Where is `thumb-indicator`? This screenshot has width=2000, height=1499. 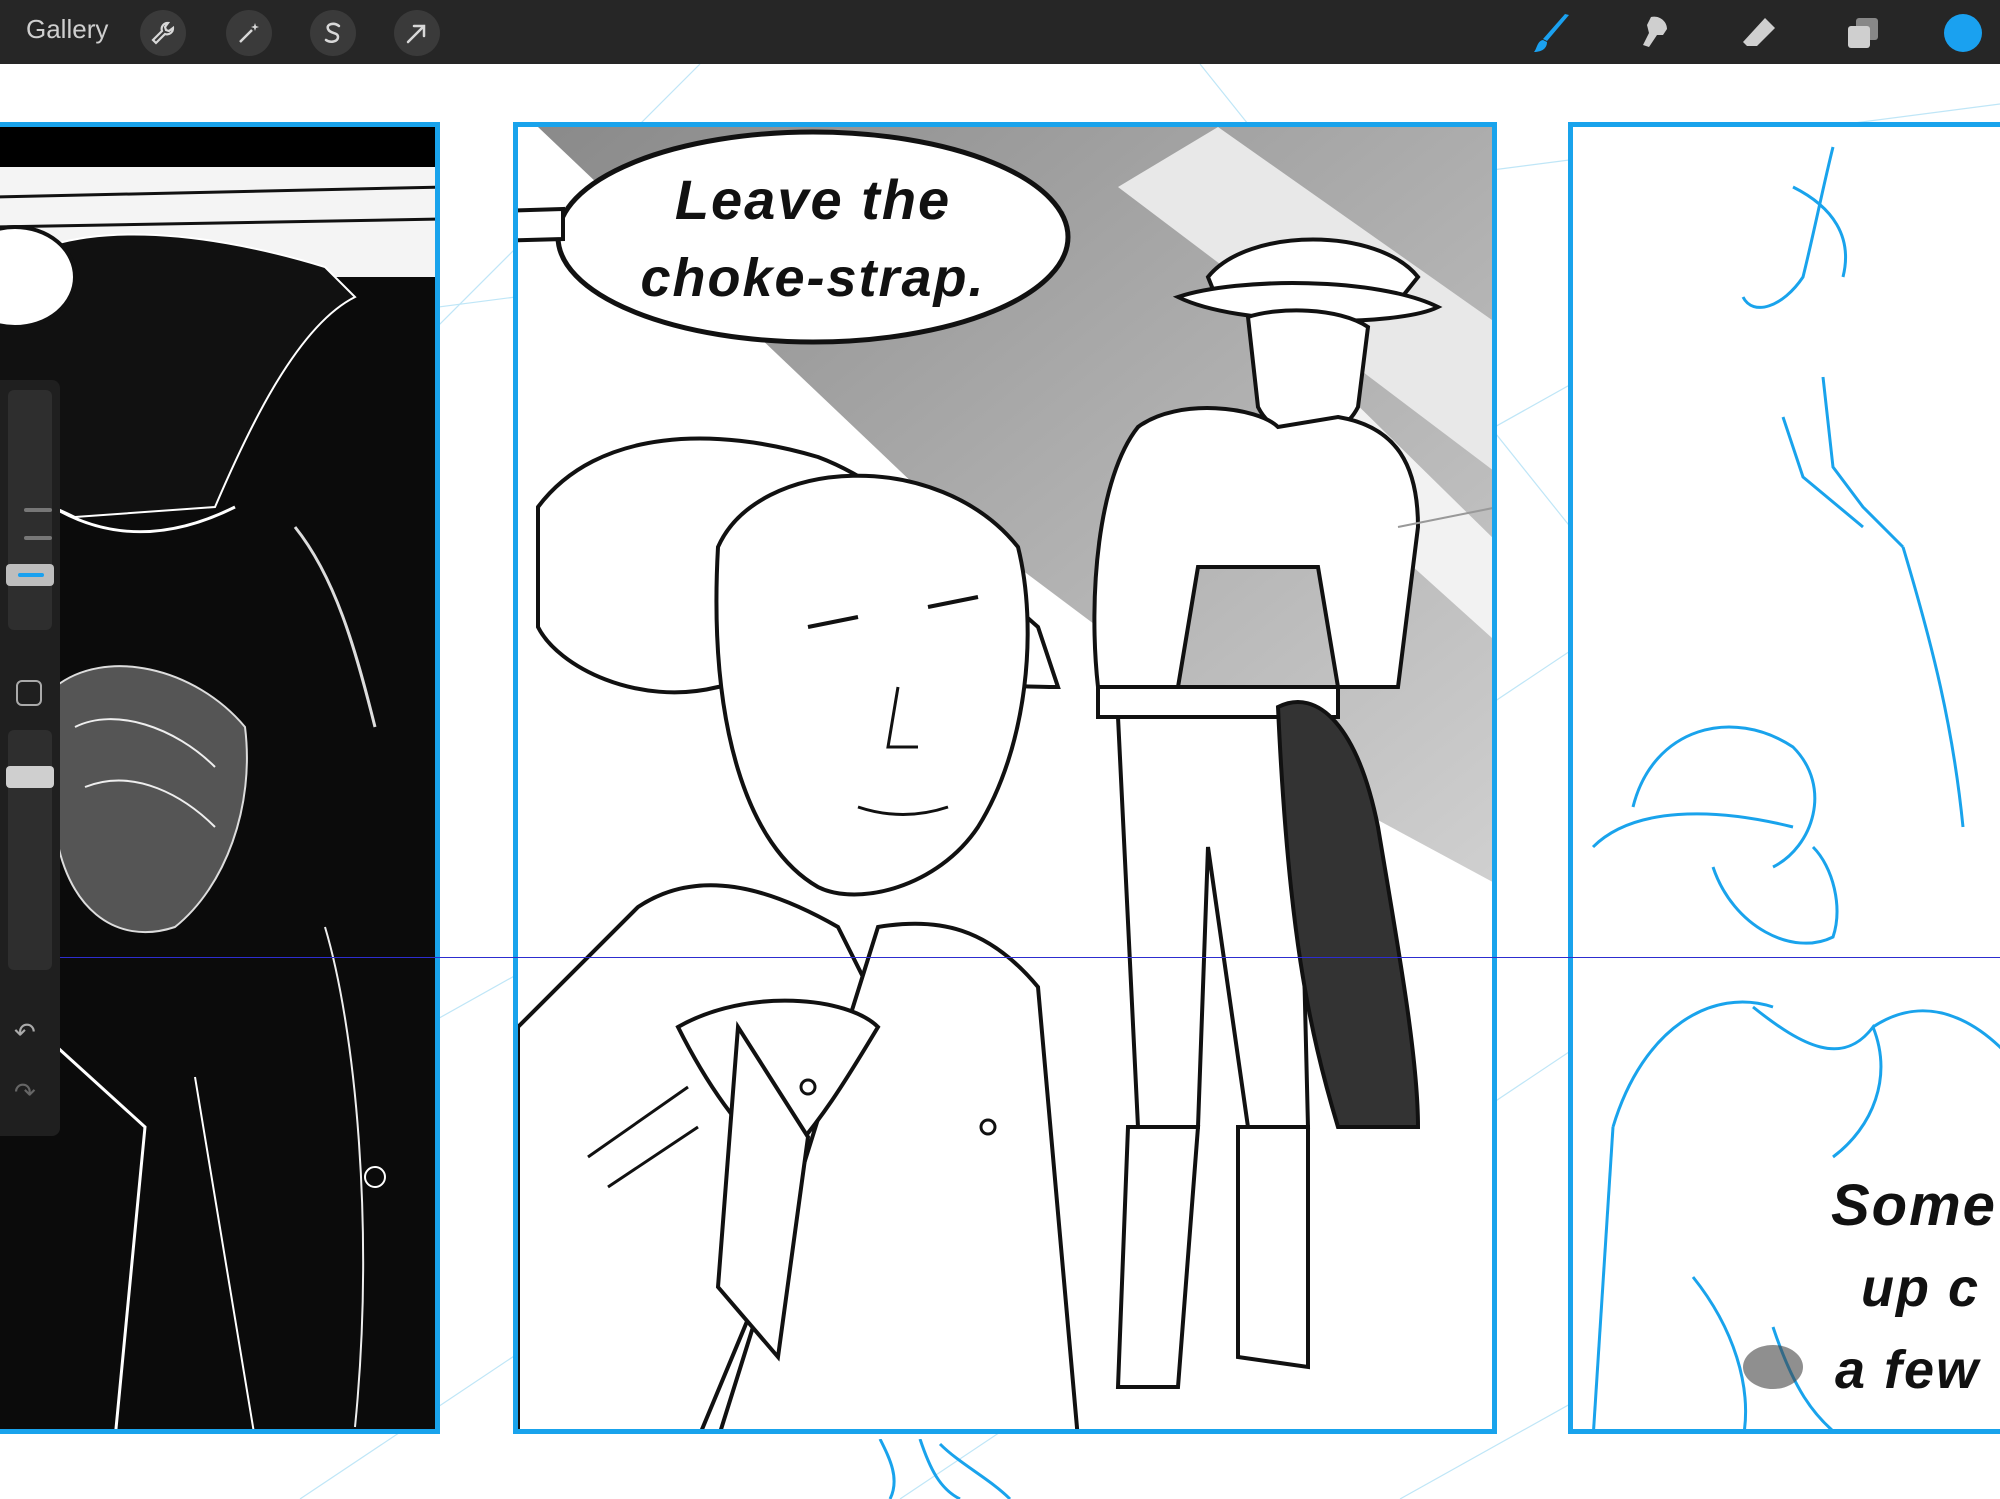 thumb-indicator is located at coordinates (31, 575).